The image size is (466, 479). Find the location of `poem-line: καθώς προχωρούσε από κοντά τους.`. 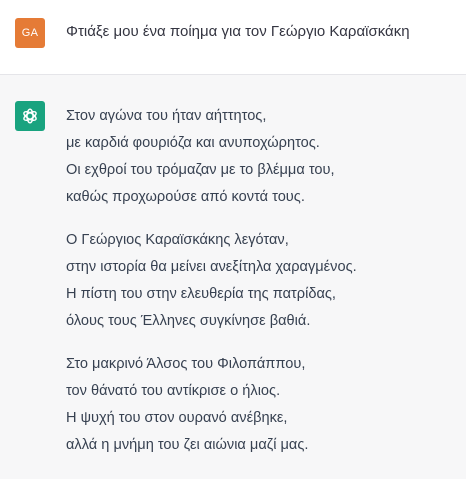

poem-line: καθώς προχωρούσε από κοντά τους. is located at coordinates (185, 197).